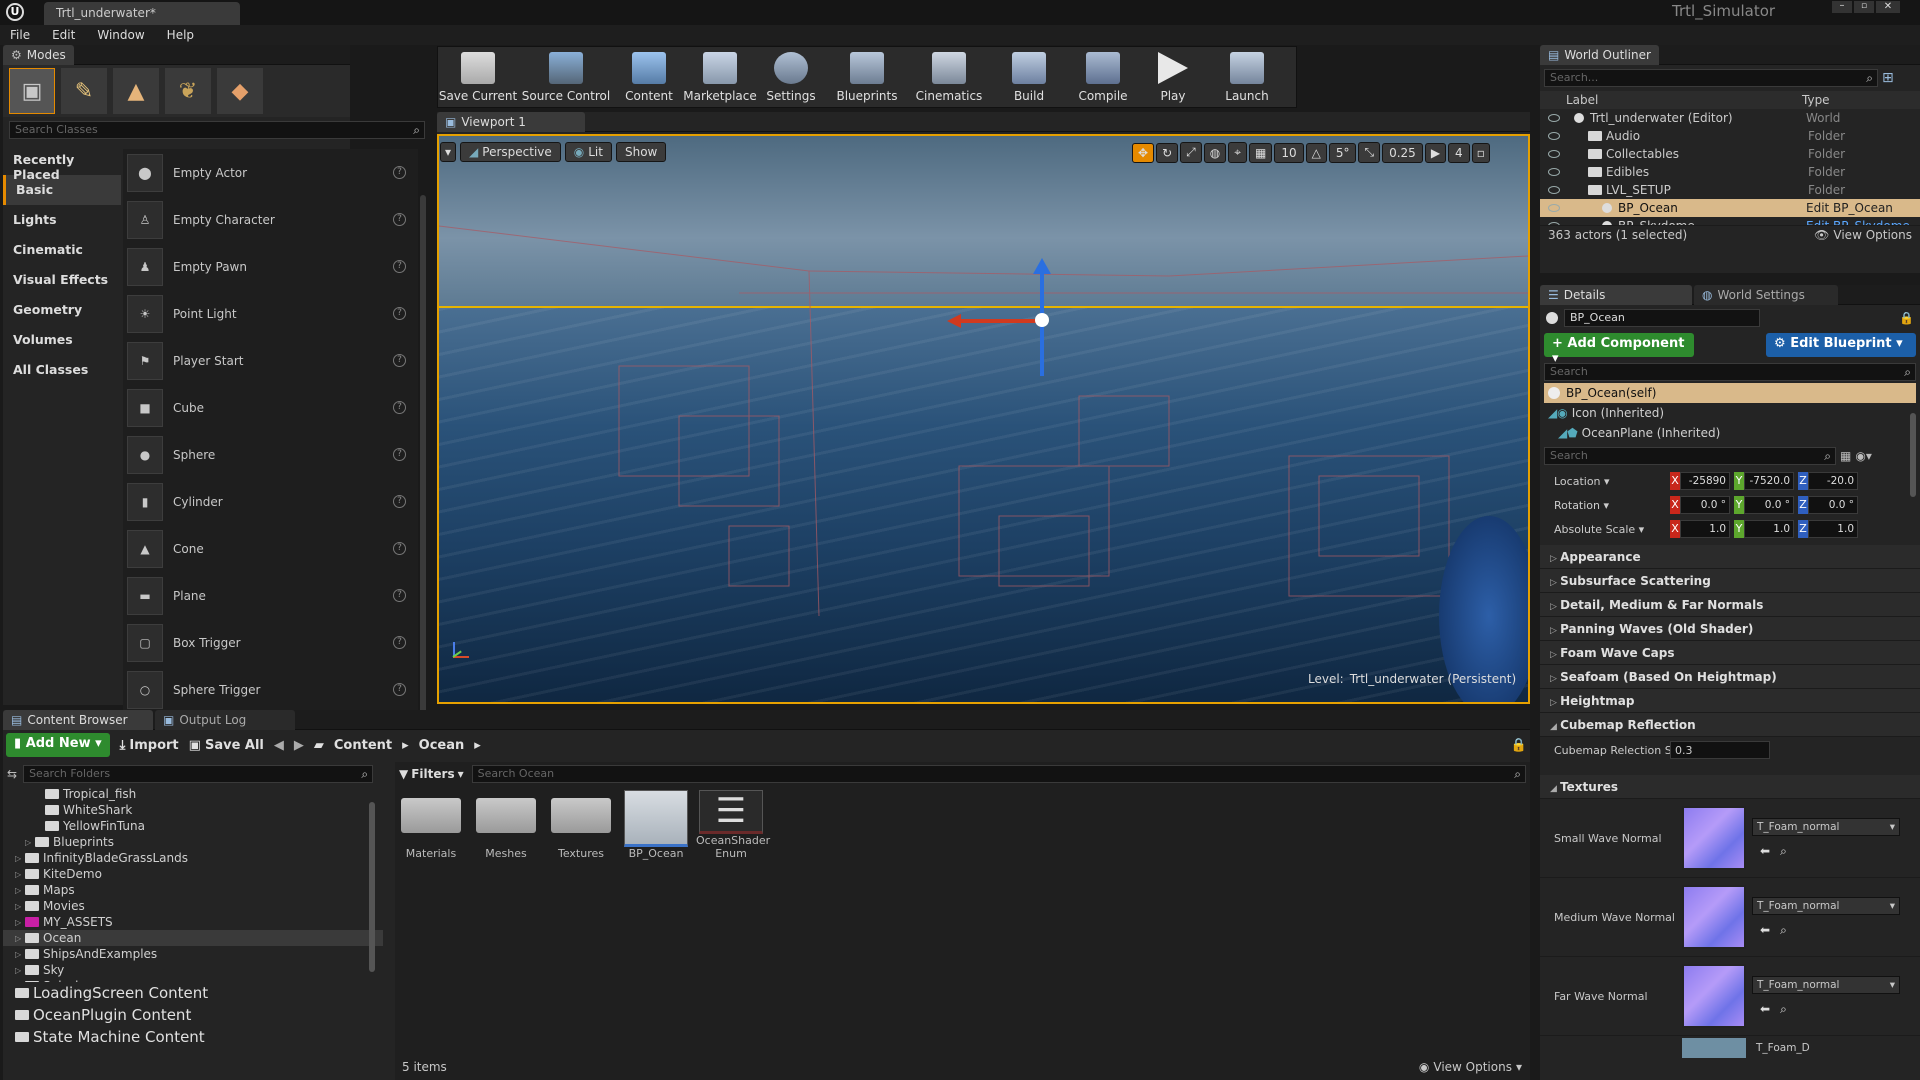 The image size is (1920, 1080). What do you see at coordinates (1888, 7) in the screenshot?
I see `close-window-button: ✕` at bounding box center [1888, 7].